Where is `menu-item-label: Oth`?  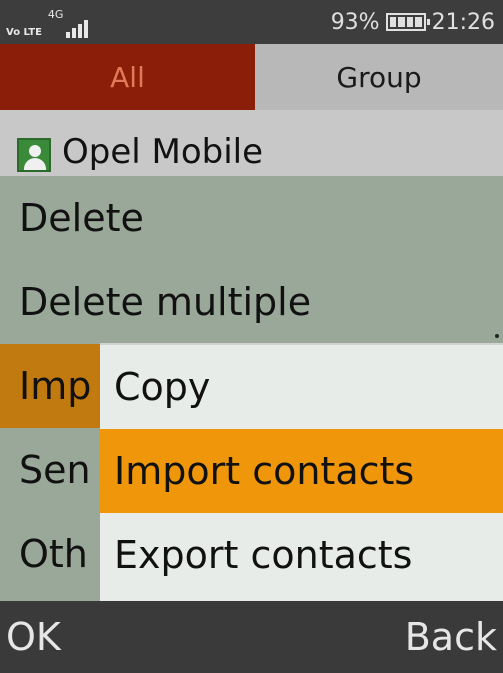 menu-item-label: Oth is located at coordinates (53, 554).